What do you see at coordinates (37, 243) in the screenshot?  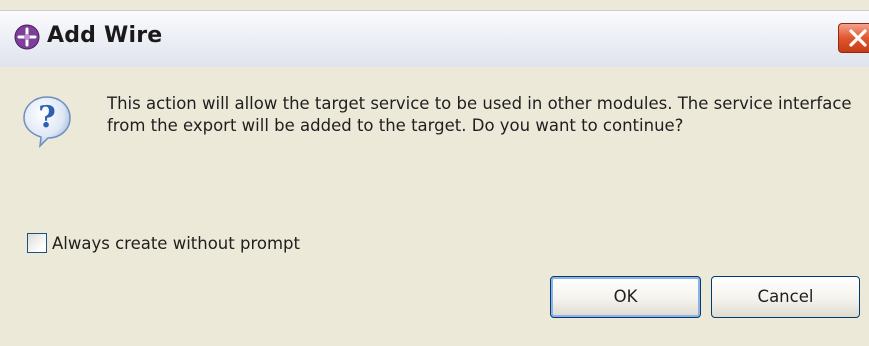 I see `always-create-checkbox` at bounding box center [37, 243].